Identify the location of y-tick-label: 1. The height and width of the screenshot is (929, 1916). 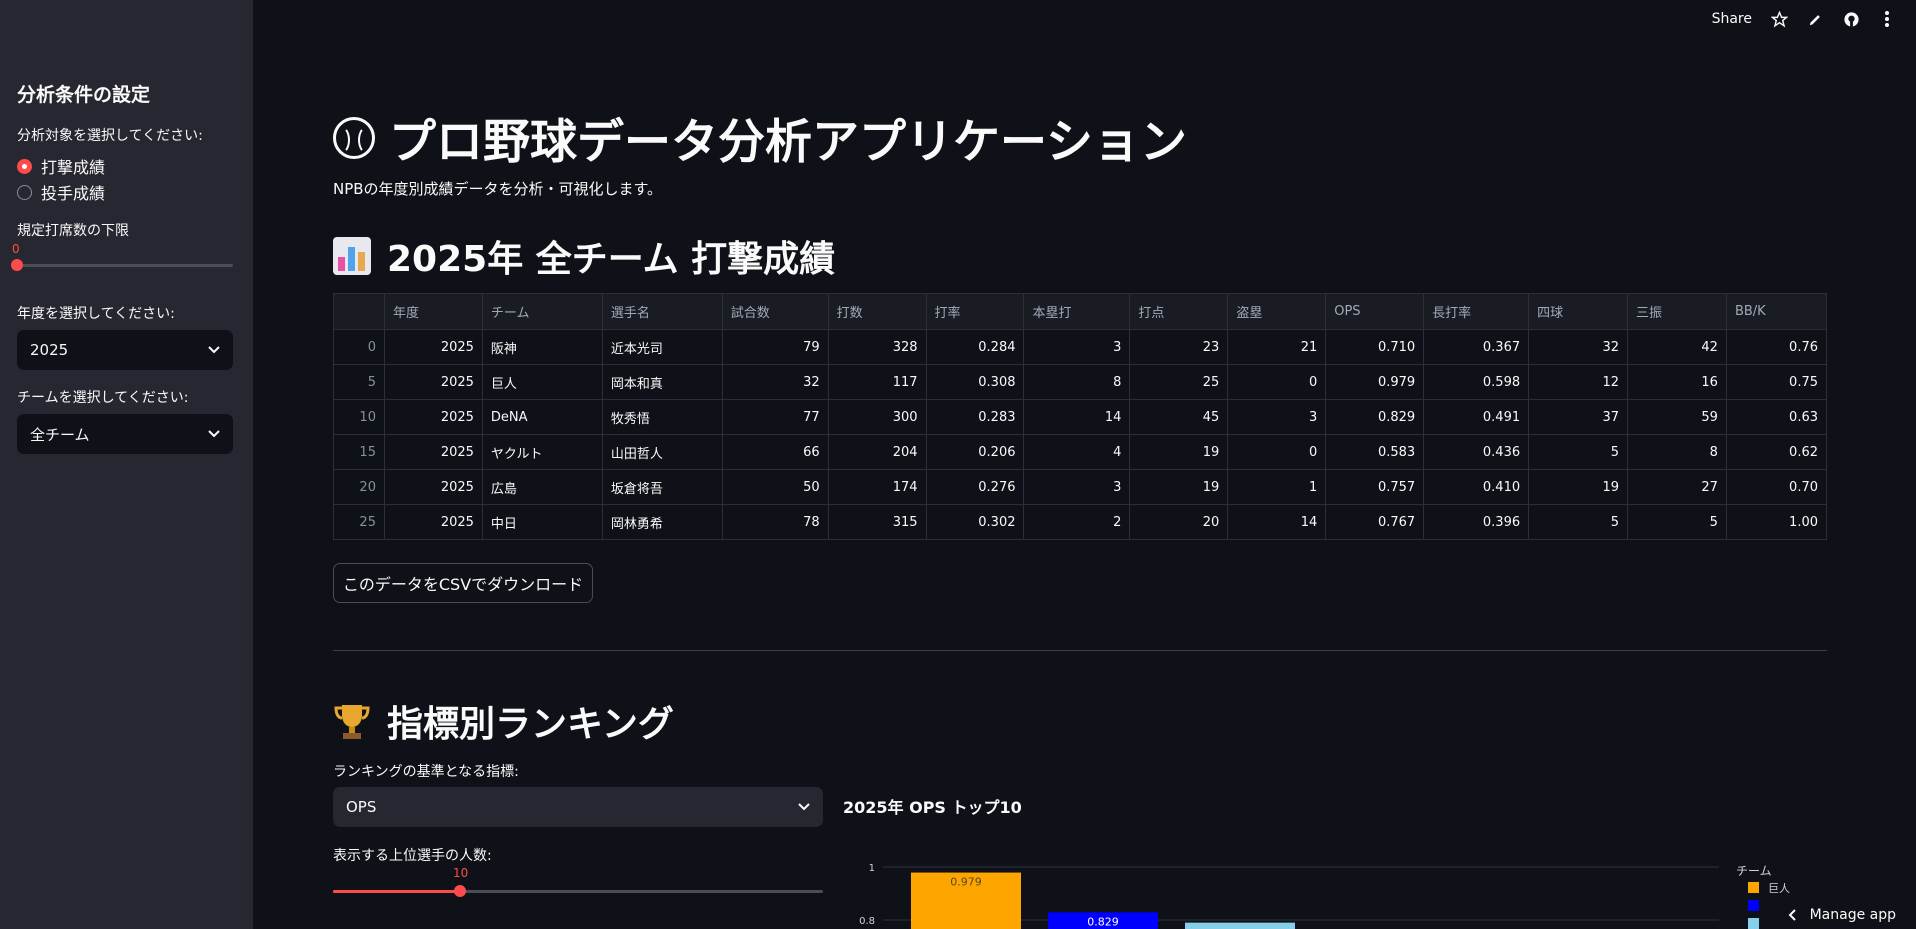
(872, 868).